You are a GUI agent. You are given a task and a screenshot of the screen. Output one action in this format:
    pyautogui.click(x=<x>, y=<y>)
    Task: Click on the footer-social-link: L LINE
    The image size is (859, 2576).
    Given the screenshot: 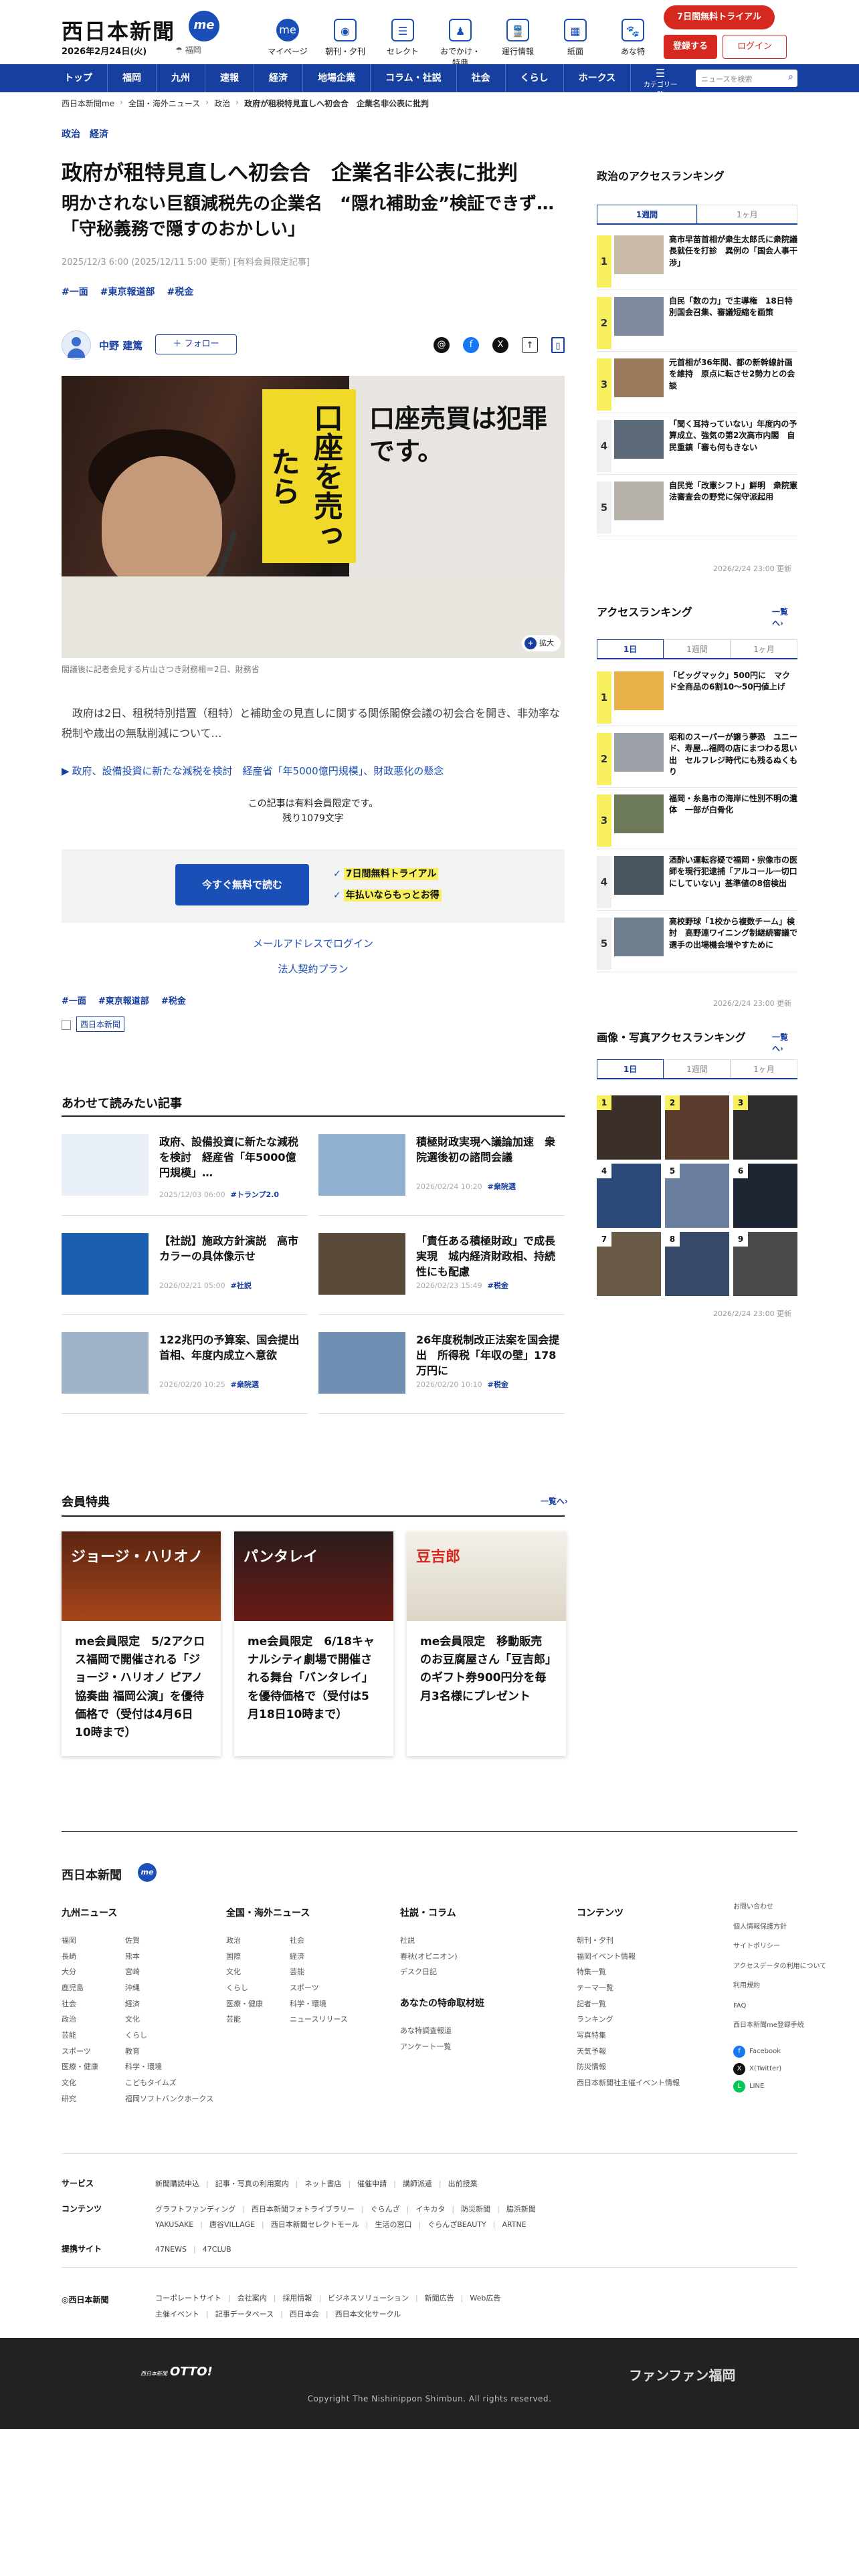 What is the action you would take?
    pyautogui.click(x=779, y=2086)
    